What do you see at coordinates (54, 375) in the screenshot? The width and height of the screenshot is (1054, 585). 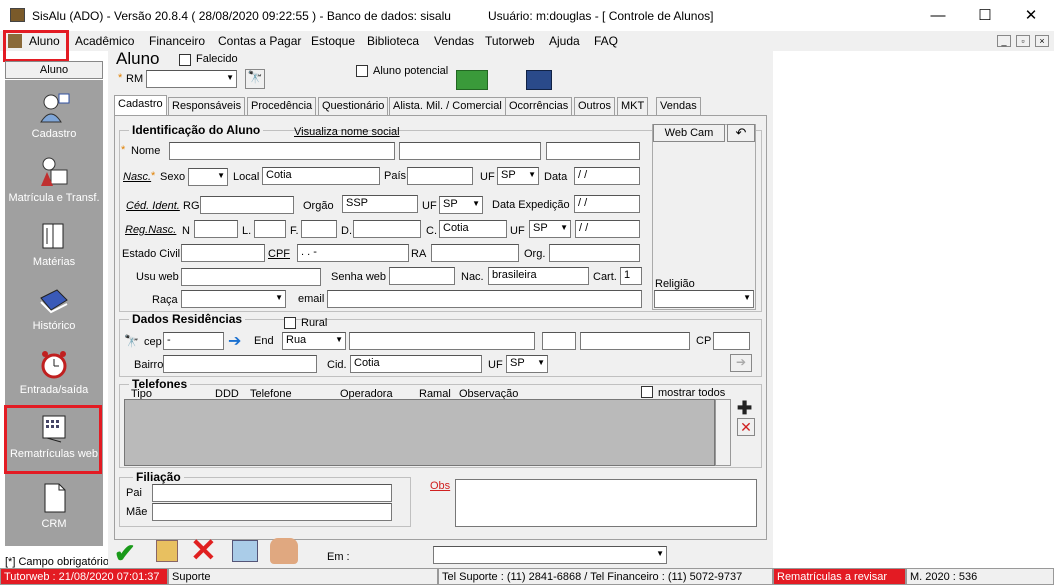 I see `sidebar-item-entrada-saida: Entrada/saída` at bounding box center [54, 375].